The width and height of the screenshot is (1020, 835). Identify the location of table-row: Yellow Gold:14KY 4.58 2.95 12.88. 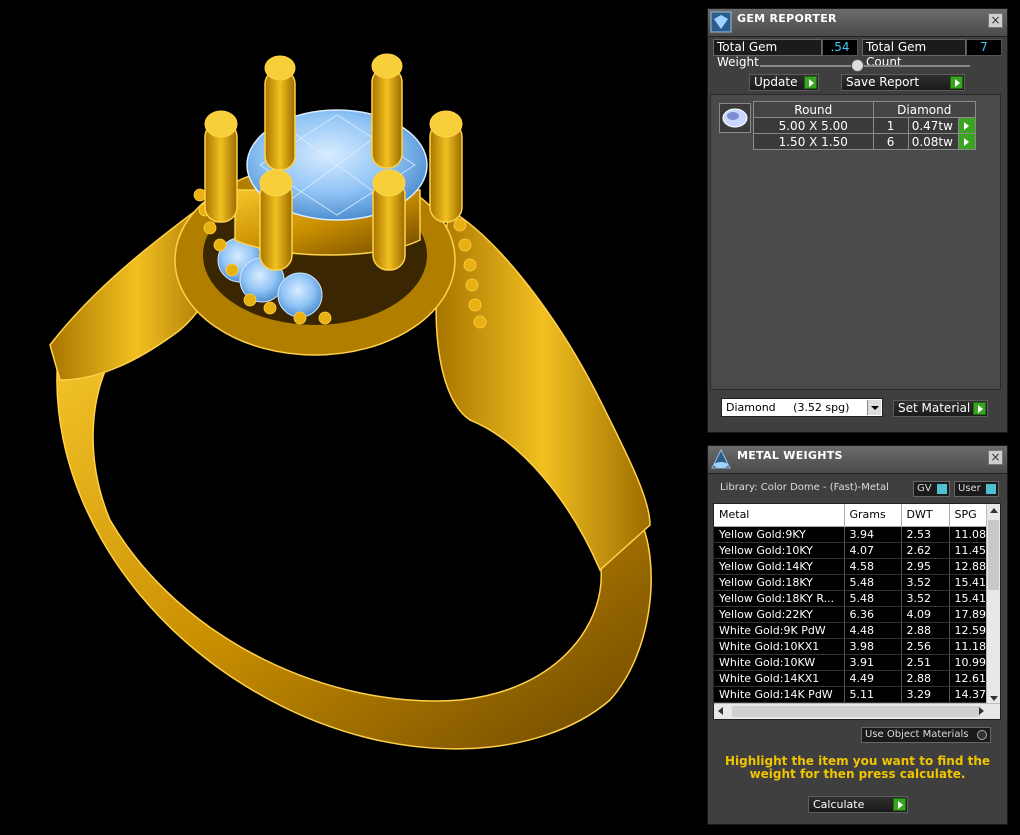
(855, 566).